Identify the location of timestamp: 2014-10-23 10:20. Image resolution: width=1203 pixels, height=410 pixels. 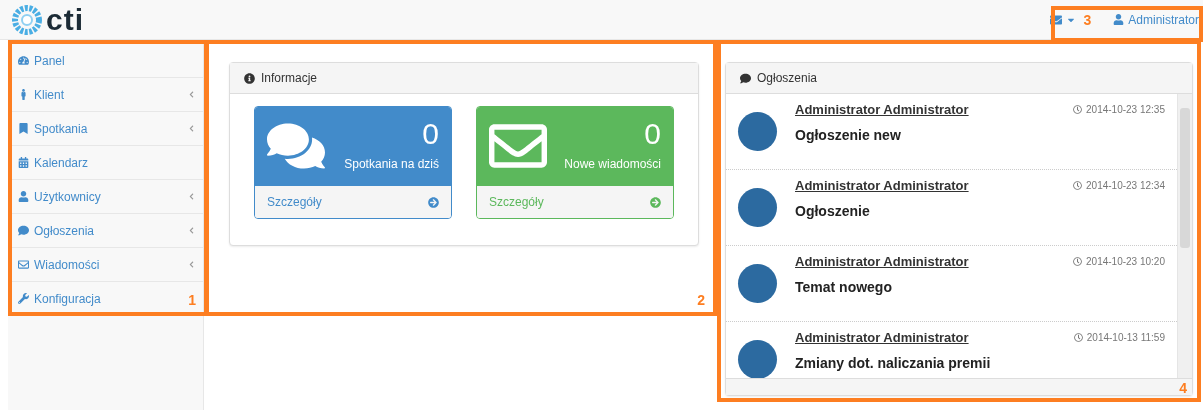
(1125, 261).